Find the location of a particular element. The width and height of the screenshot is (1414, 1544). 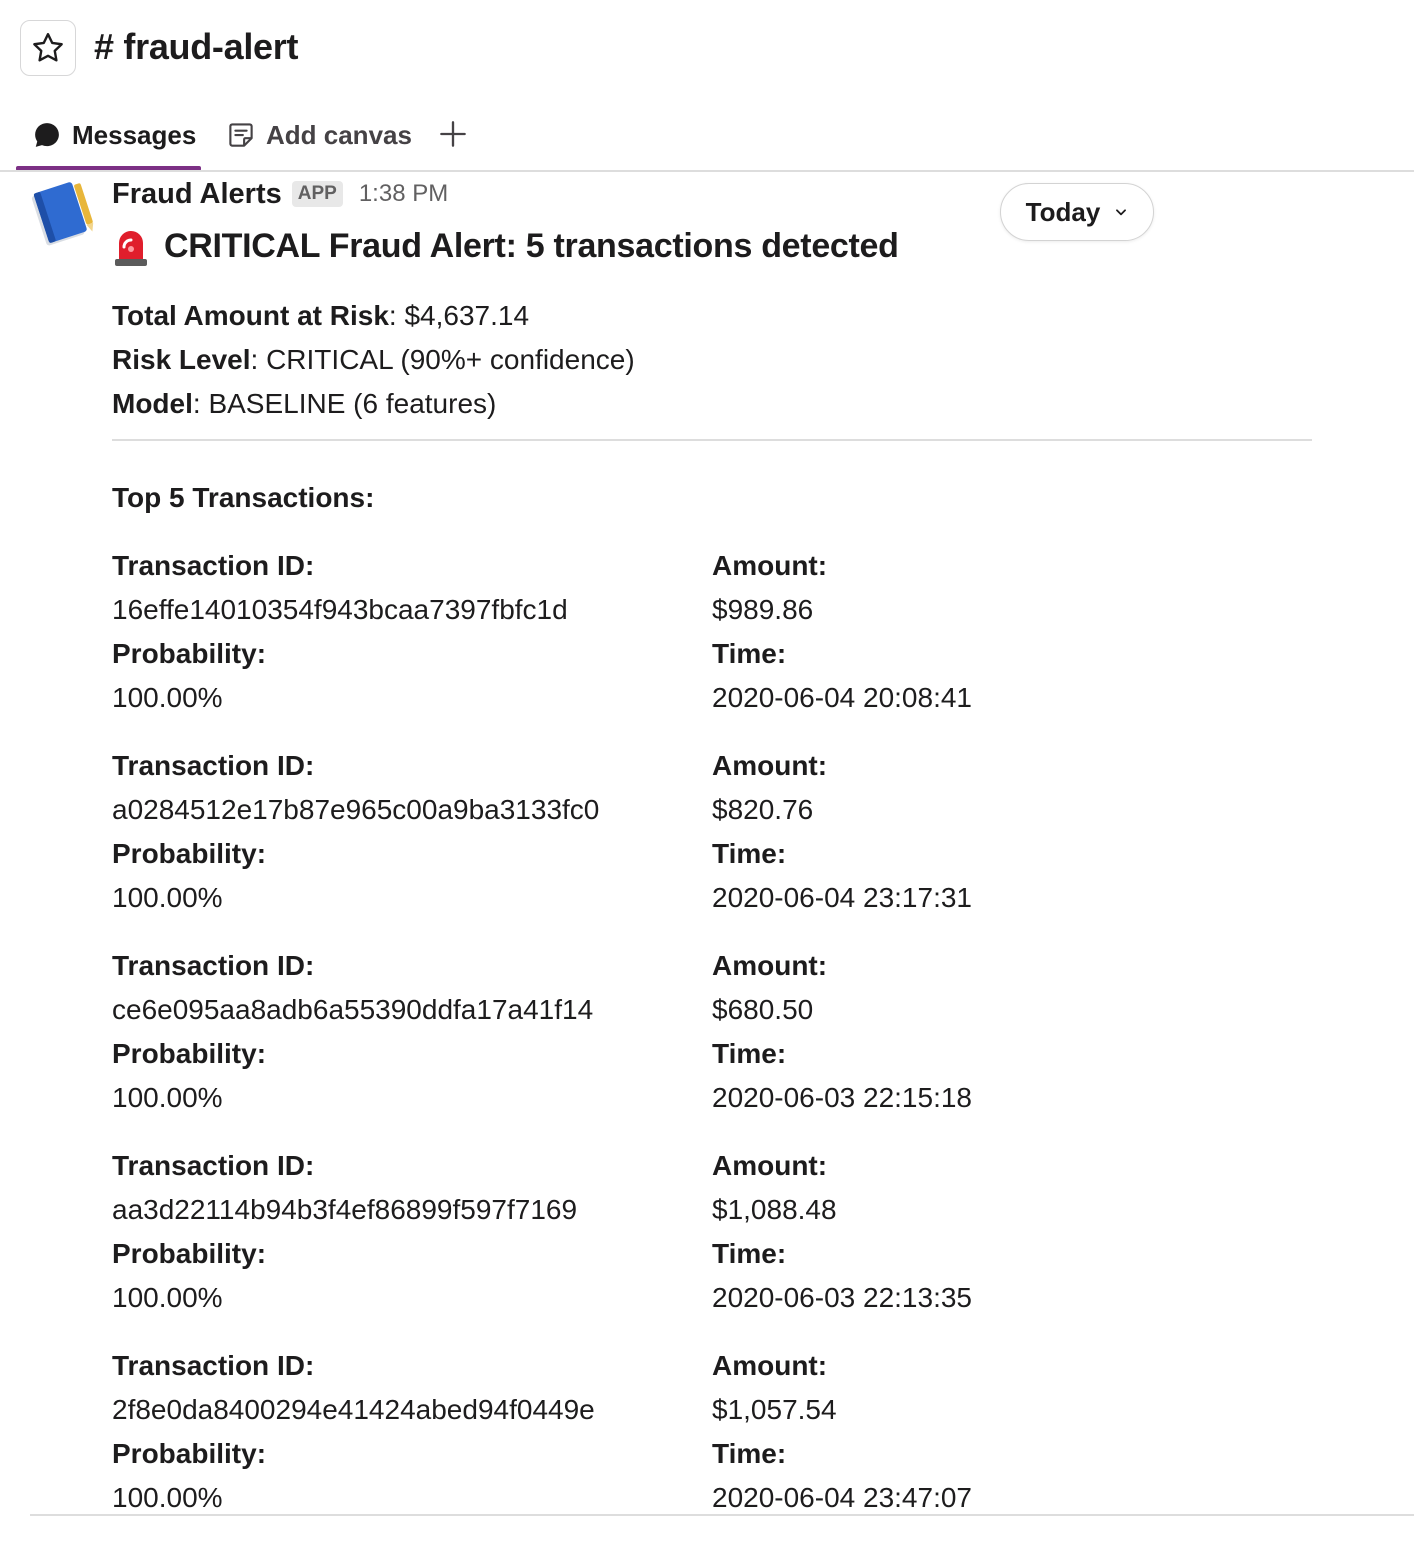

message-header: Fraud Alerts APP 1:38 PM is located at coordinates (280, 194).